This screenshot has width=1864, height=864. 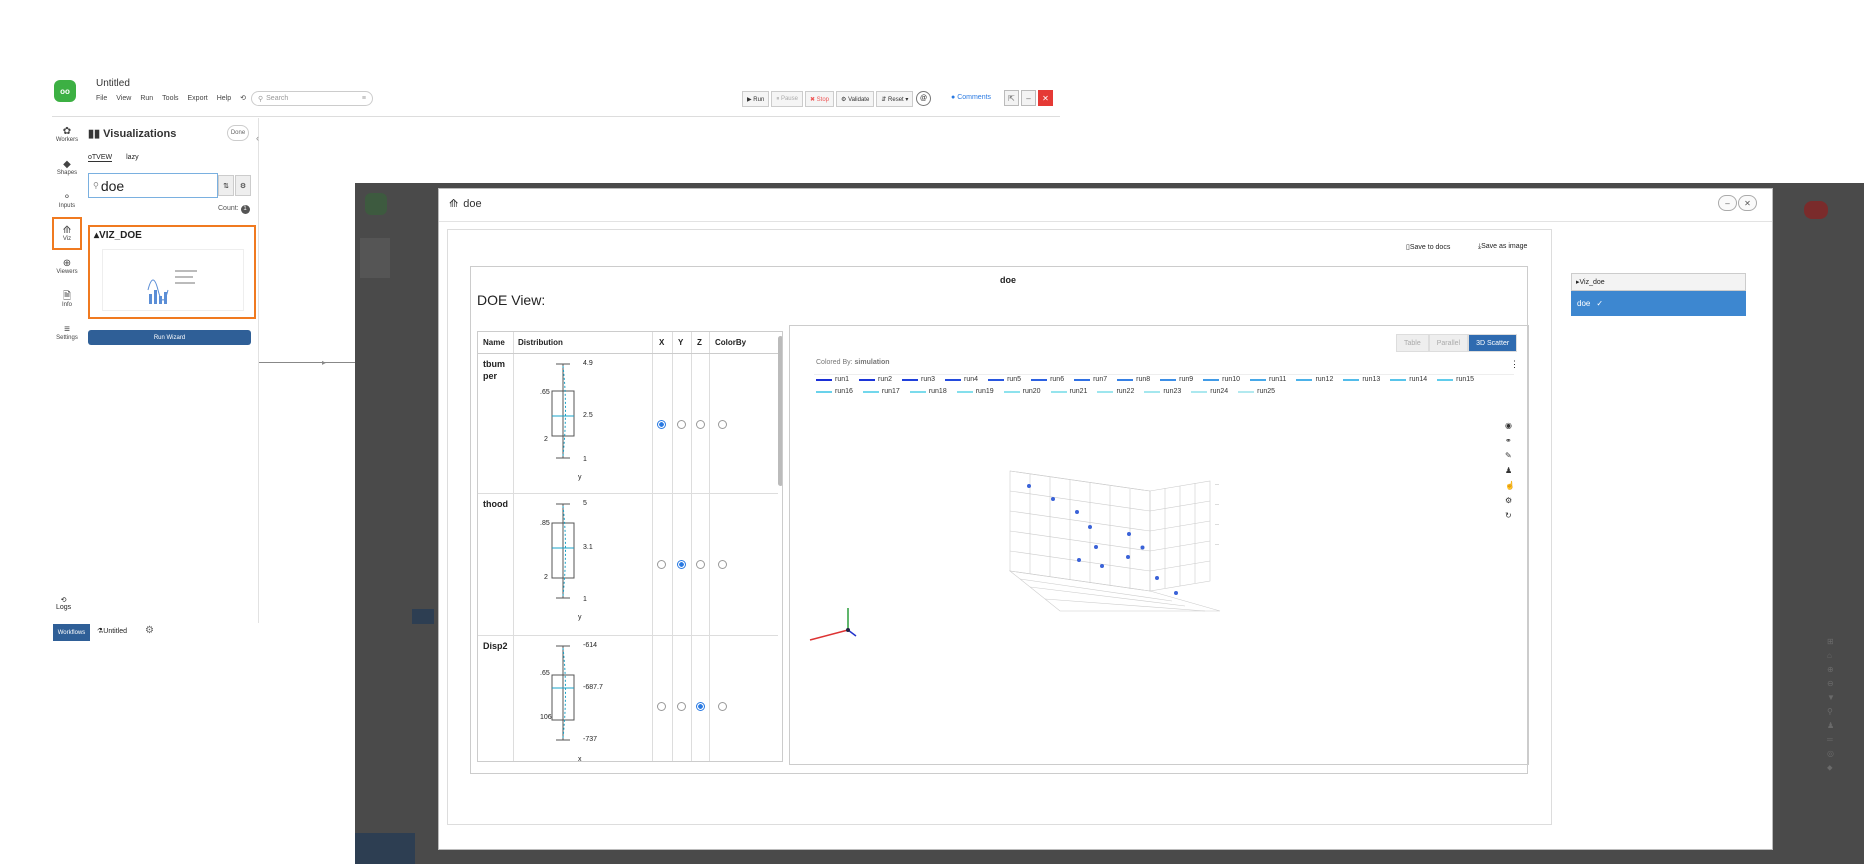 I want to click on column-header: Y, so click(x=680, y=342).